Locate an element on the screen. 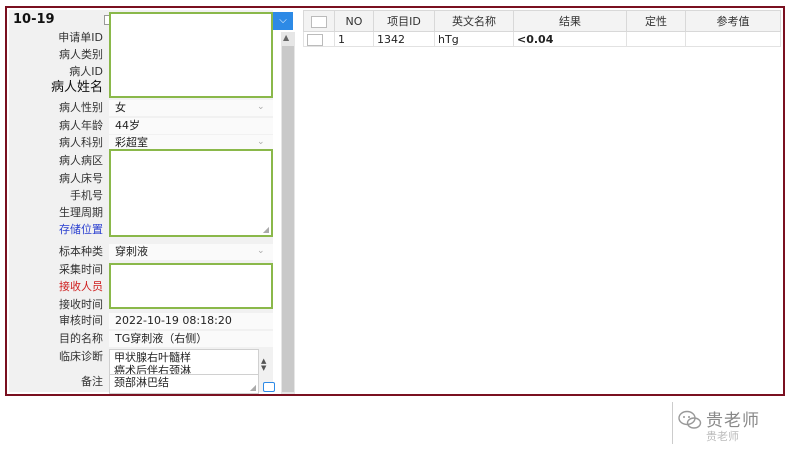  diagnosis-label: 临床诊断 is located at coordinates (81, 356).